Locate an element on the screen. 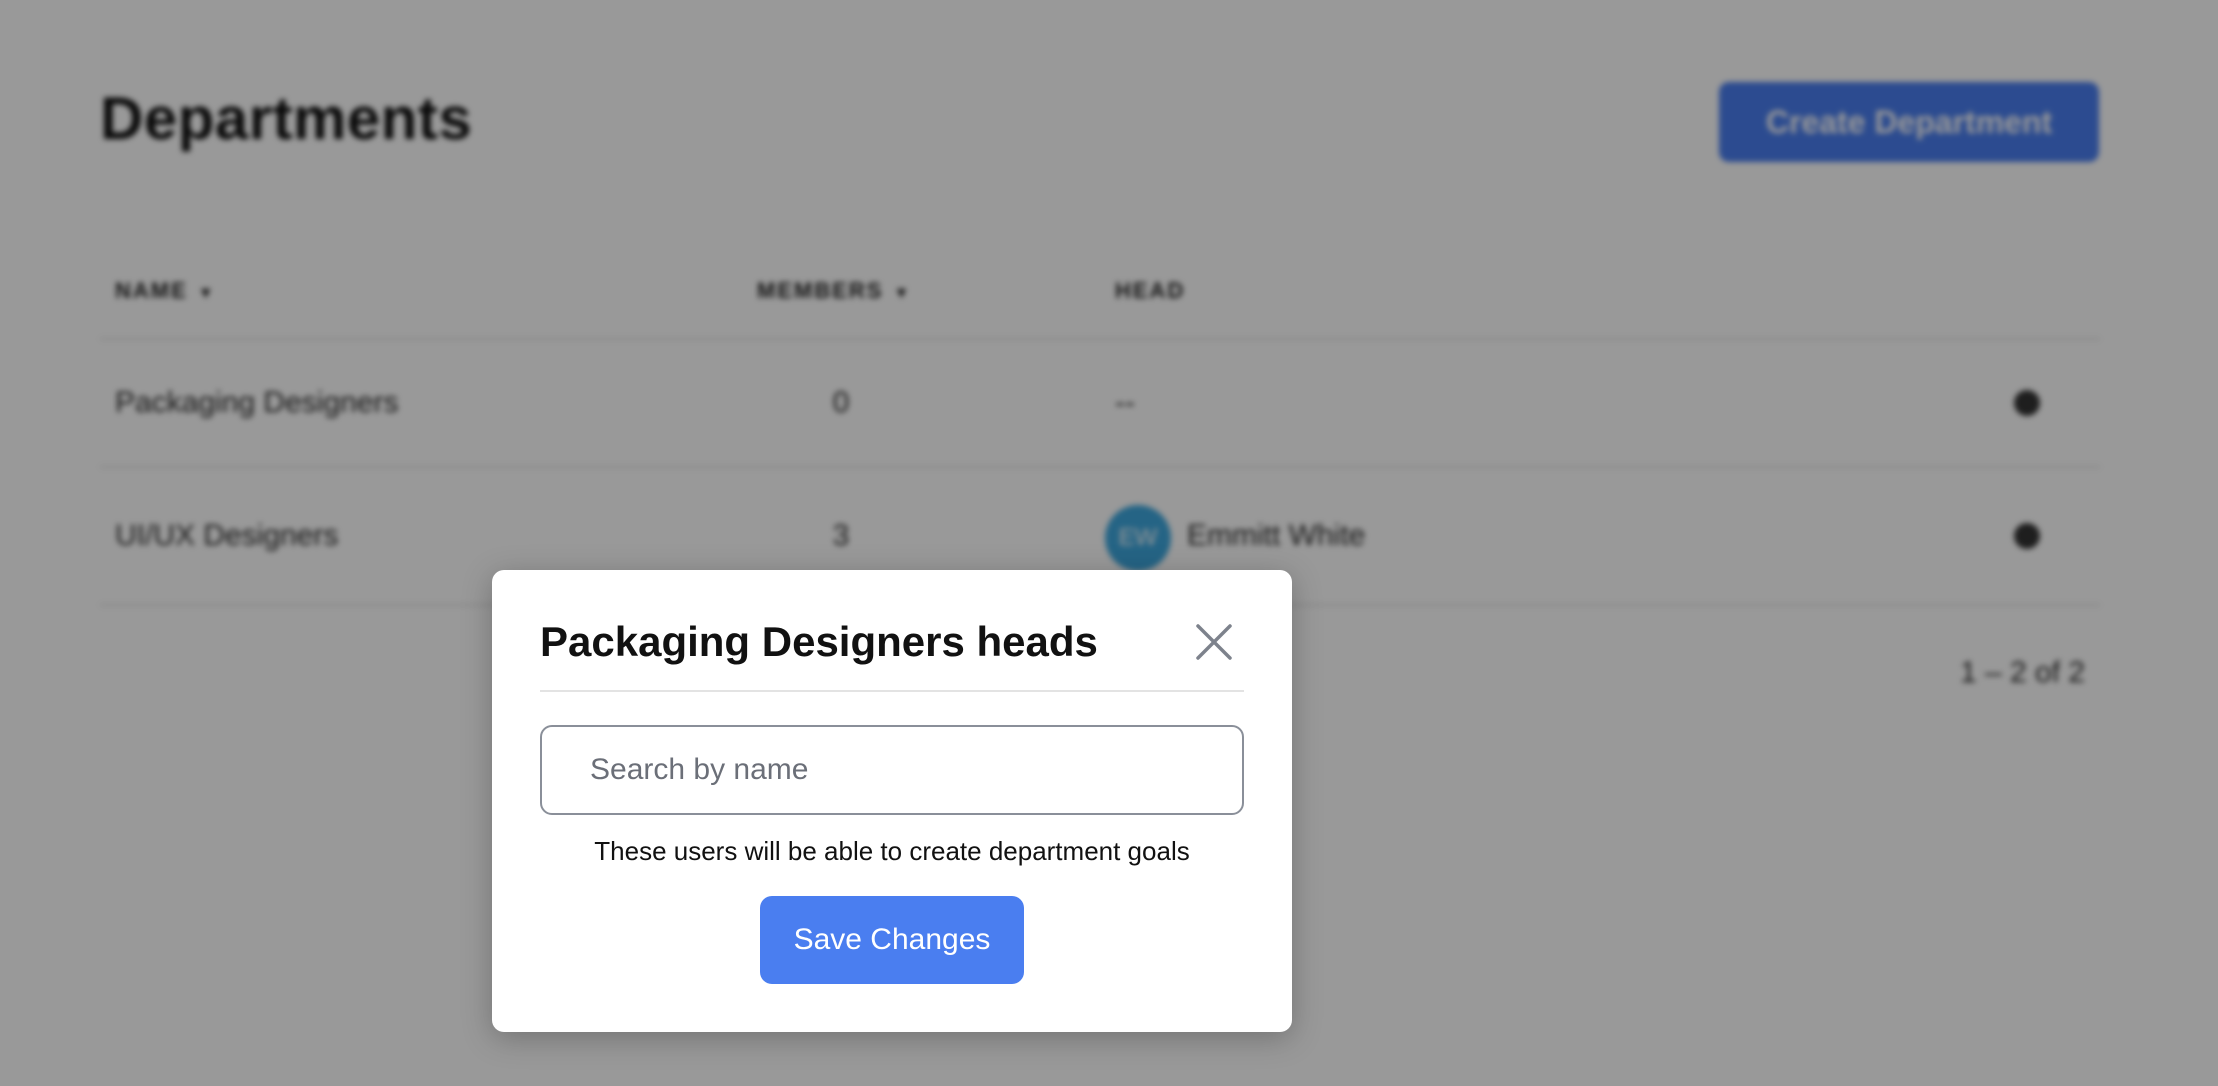  modal-divider is located at coordinates (892, 691).